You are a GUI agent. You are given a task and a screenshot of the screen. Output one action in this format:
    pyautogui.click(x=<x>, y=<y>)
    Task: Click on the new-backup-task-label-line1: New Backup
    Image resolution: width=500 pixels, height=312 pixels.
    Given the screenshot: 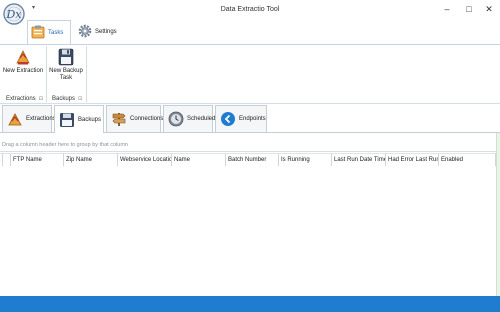 What is the action you would take?
    pyautogui.click(x=66, y=71)
    